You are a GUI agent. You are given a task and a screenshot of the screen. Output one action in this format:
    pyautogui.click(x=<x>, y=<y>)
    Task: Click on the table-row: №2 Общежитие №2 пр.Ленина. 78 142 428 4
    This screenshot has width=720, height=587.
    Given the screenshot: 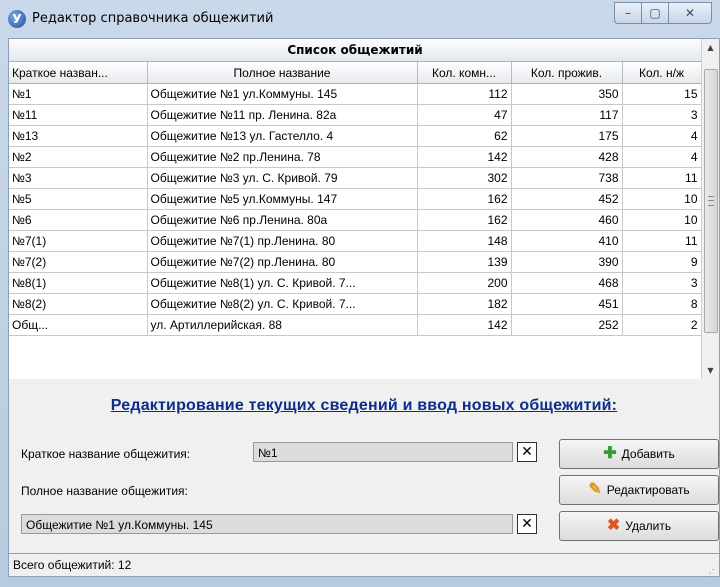 What is the action you would take?
    pyautogui.click(x=355, y=157)
    